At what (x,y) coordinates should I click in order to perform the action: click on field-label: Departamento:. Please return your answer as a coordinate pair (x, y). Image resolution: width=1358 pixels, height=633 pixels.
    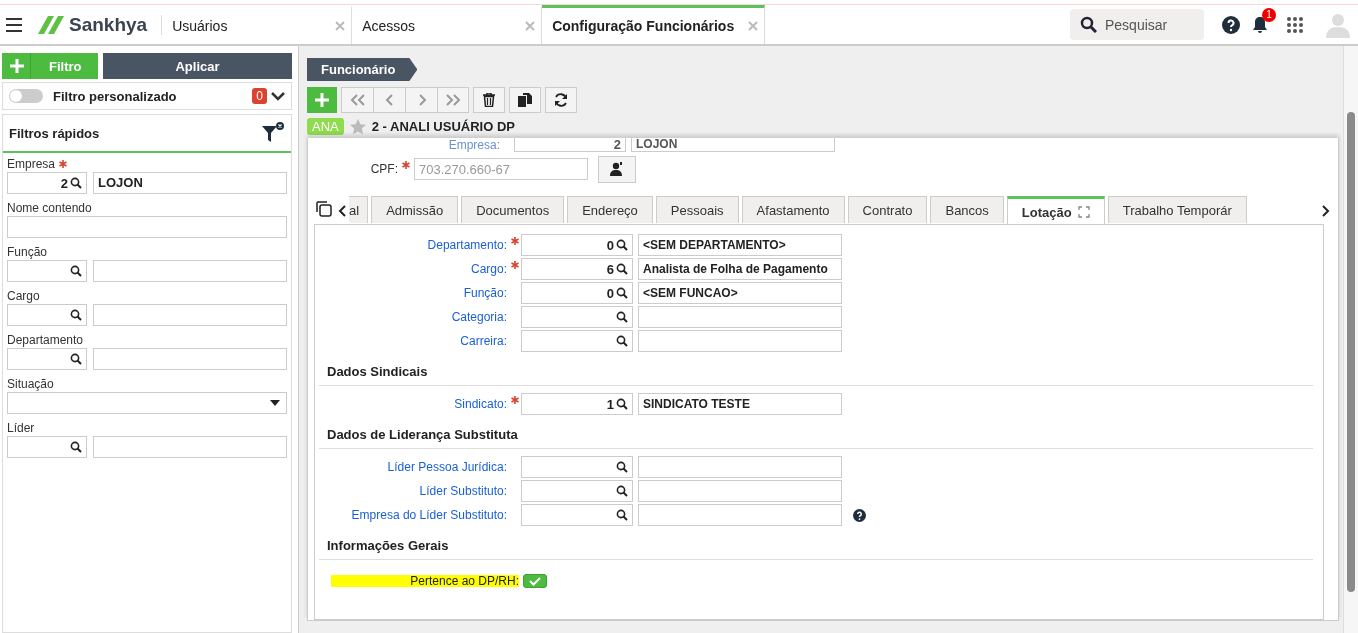
    Looking at the image, I should click on (466, 245).